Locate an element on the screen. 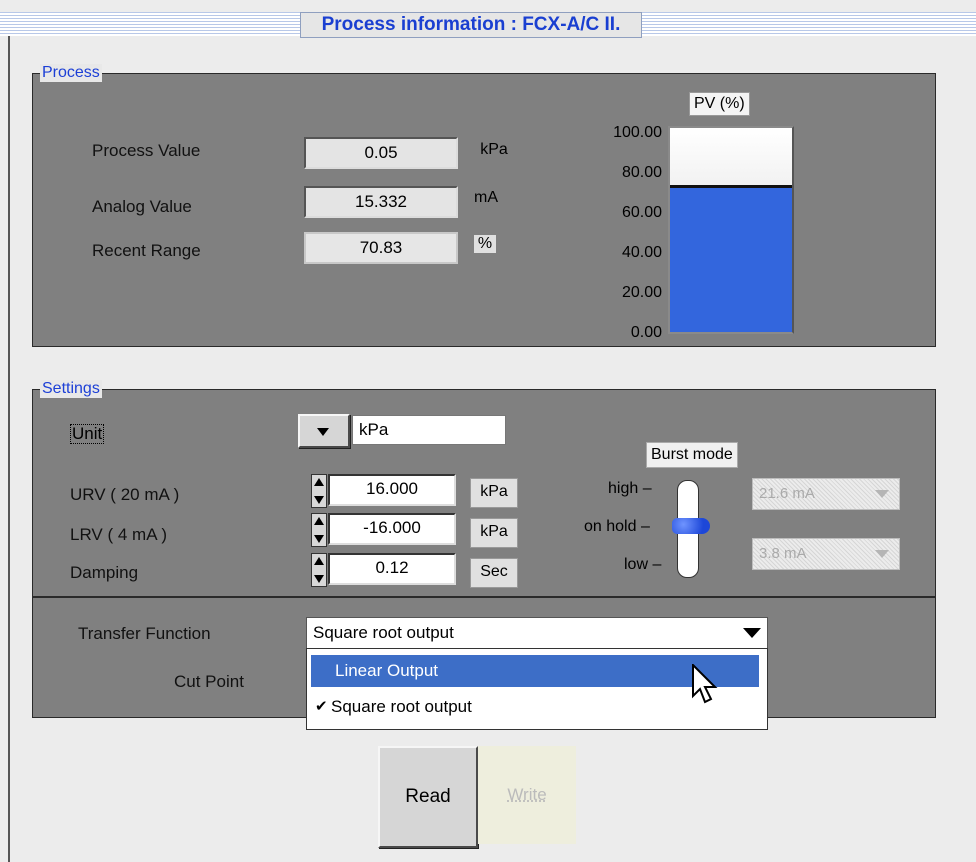 The width and height of the screenshot is (976, 862). burst-mode-label: Burst mode is located at coordinates (692, 455).